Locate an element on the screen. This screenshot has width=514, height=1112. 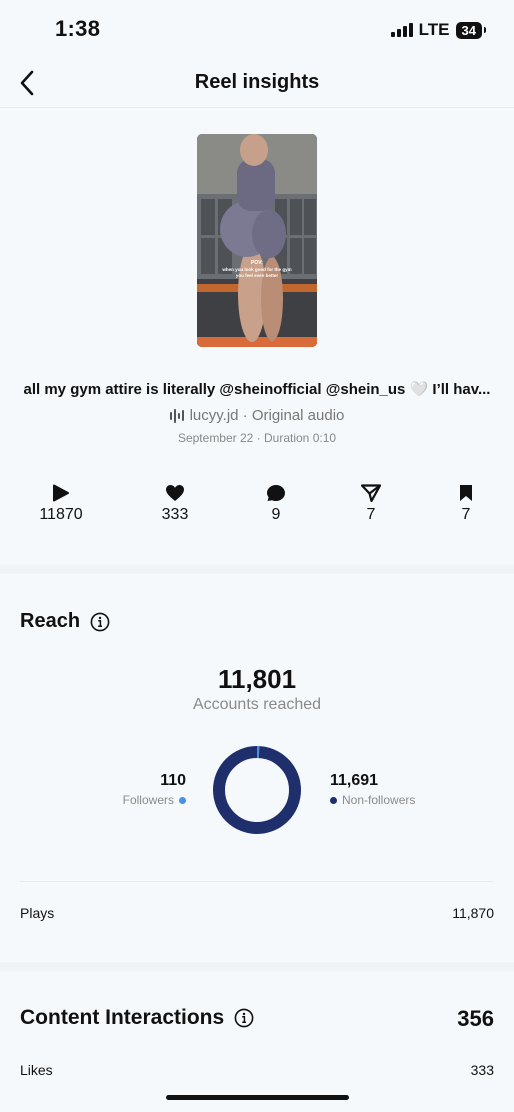
plays-value: 11,870 is located at coordinates (473, 913).